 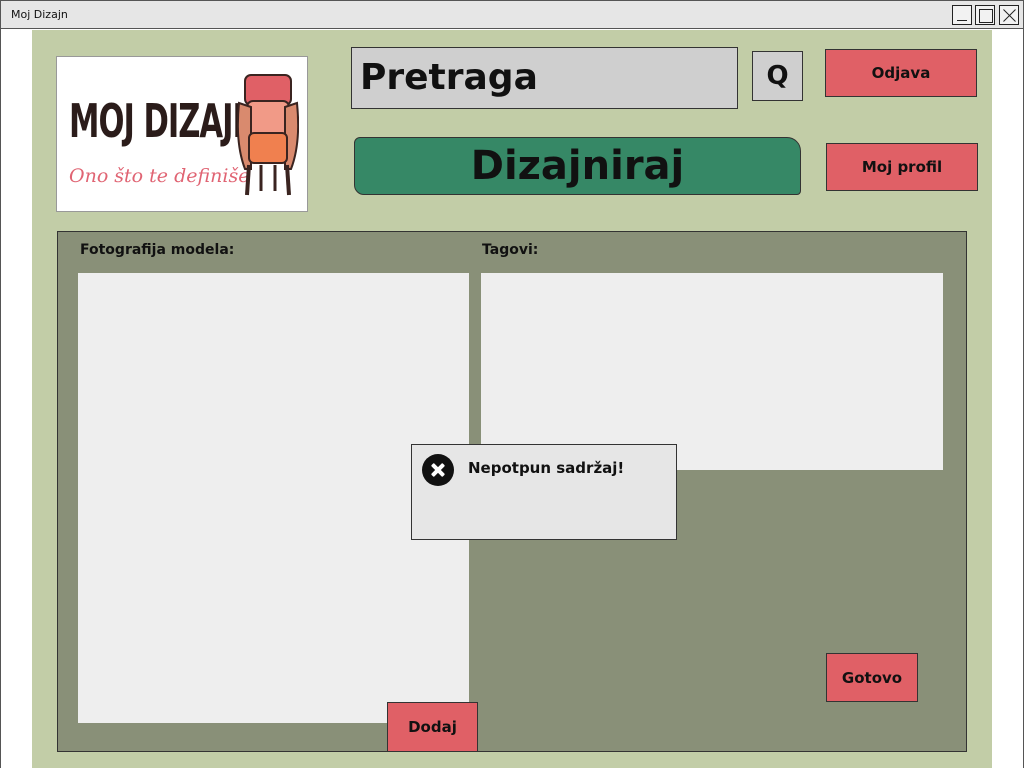 What do you see at coordinates (159, 176) in the screenshot?
I see `logo-tagline: Ono što te definiše` at bounding box center [159, 176].